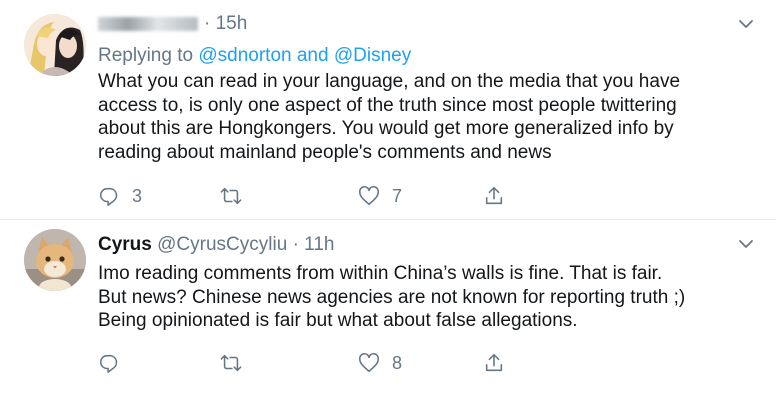 The width and height of the screenshot is (776, 400). Describe the element at coordinates (120, 196) in the screenshot. I see `reply-button: 3` at that location.